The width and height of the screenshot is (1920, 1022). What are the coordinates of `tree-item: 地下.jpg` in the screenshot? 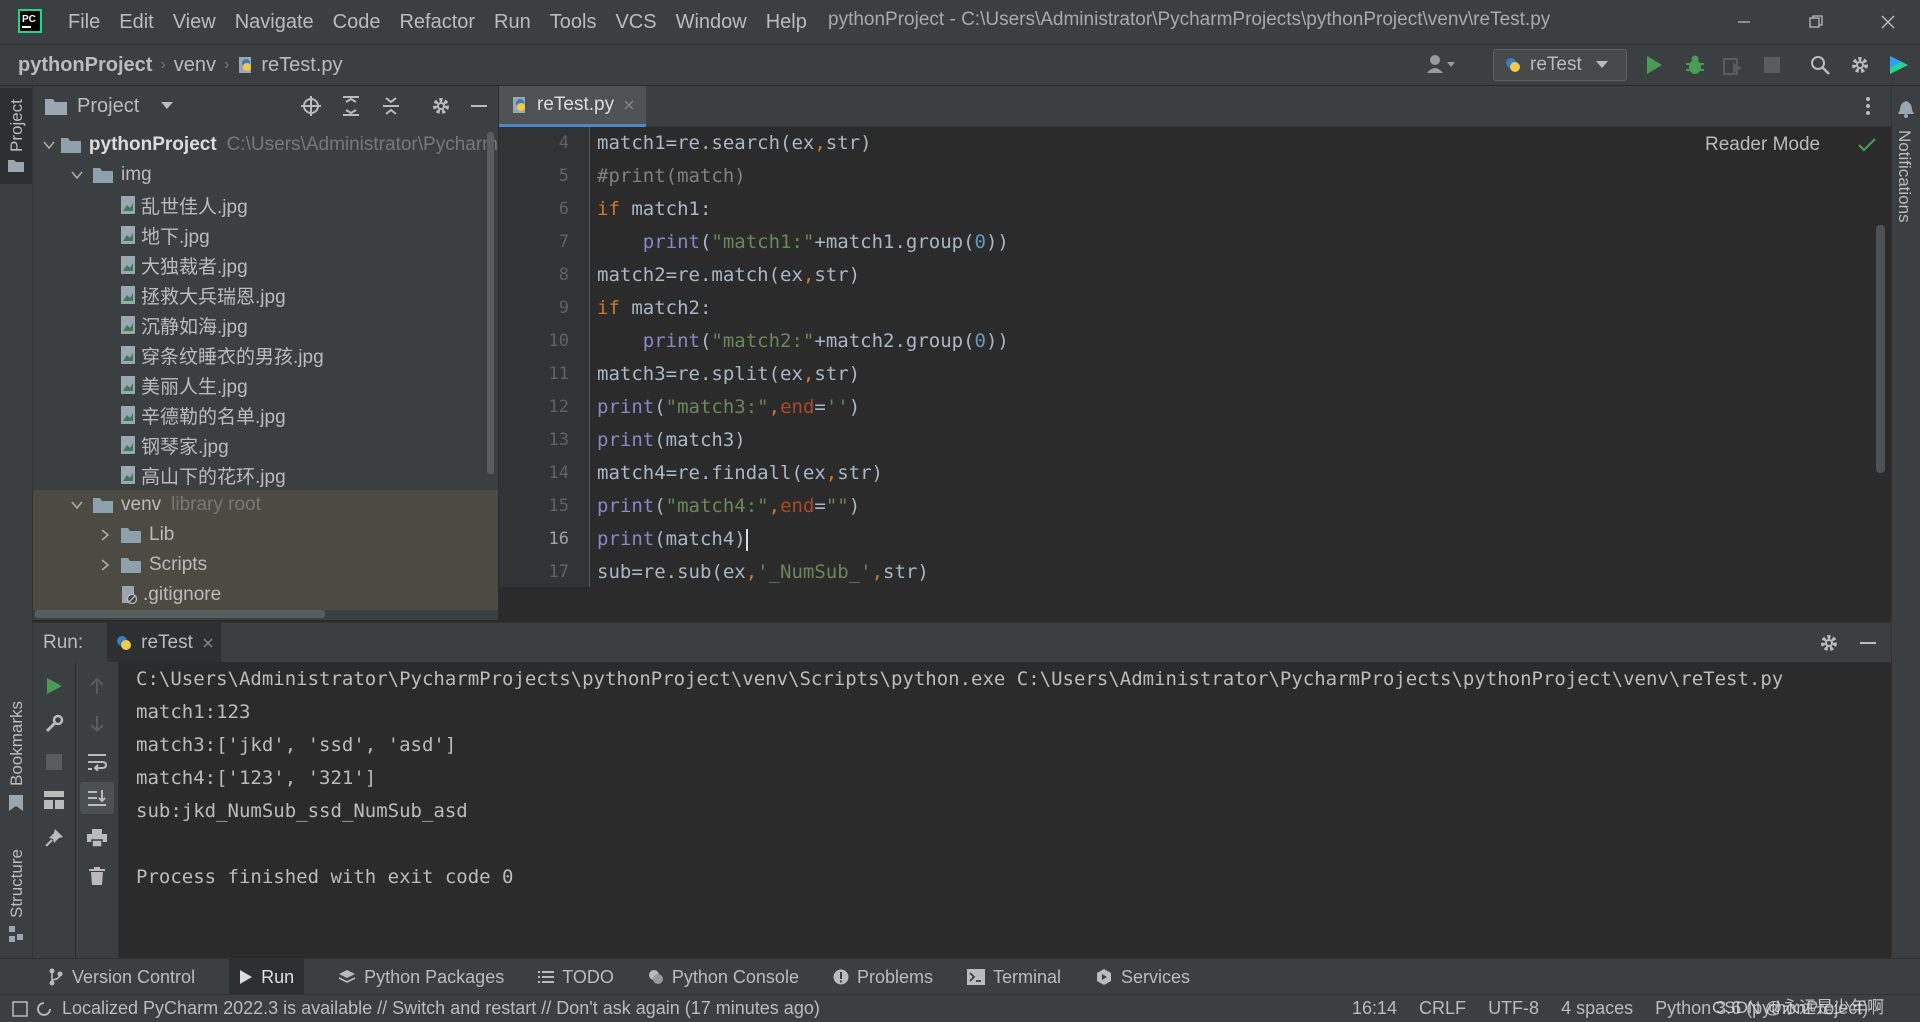 It's located at (265, 235).